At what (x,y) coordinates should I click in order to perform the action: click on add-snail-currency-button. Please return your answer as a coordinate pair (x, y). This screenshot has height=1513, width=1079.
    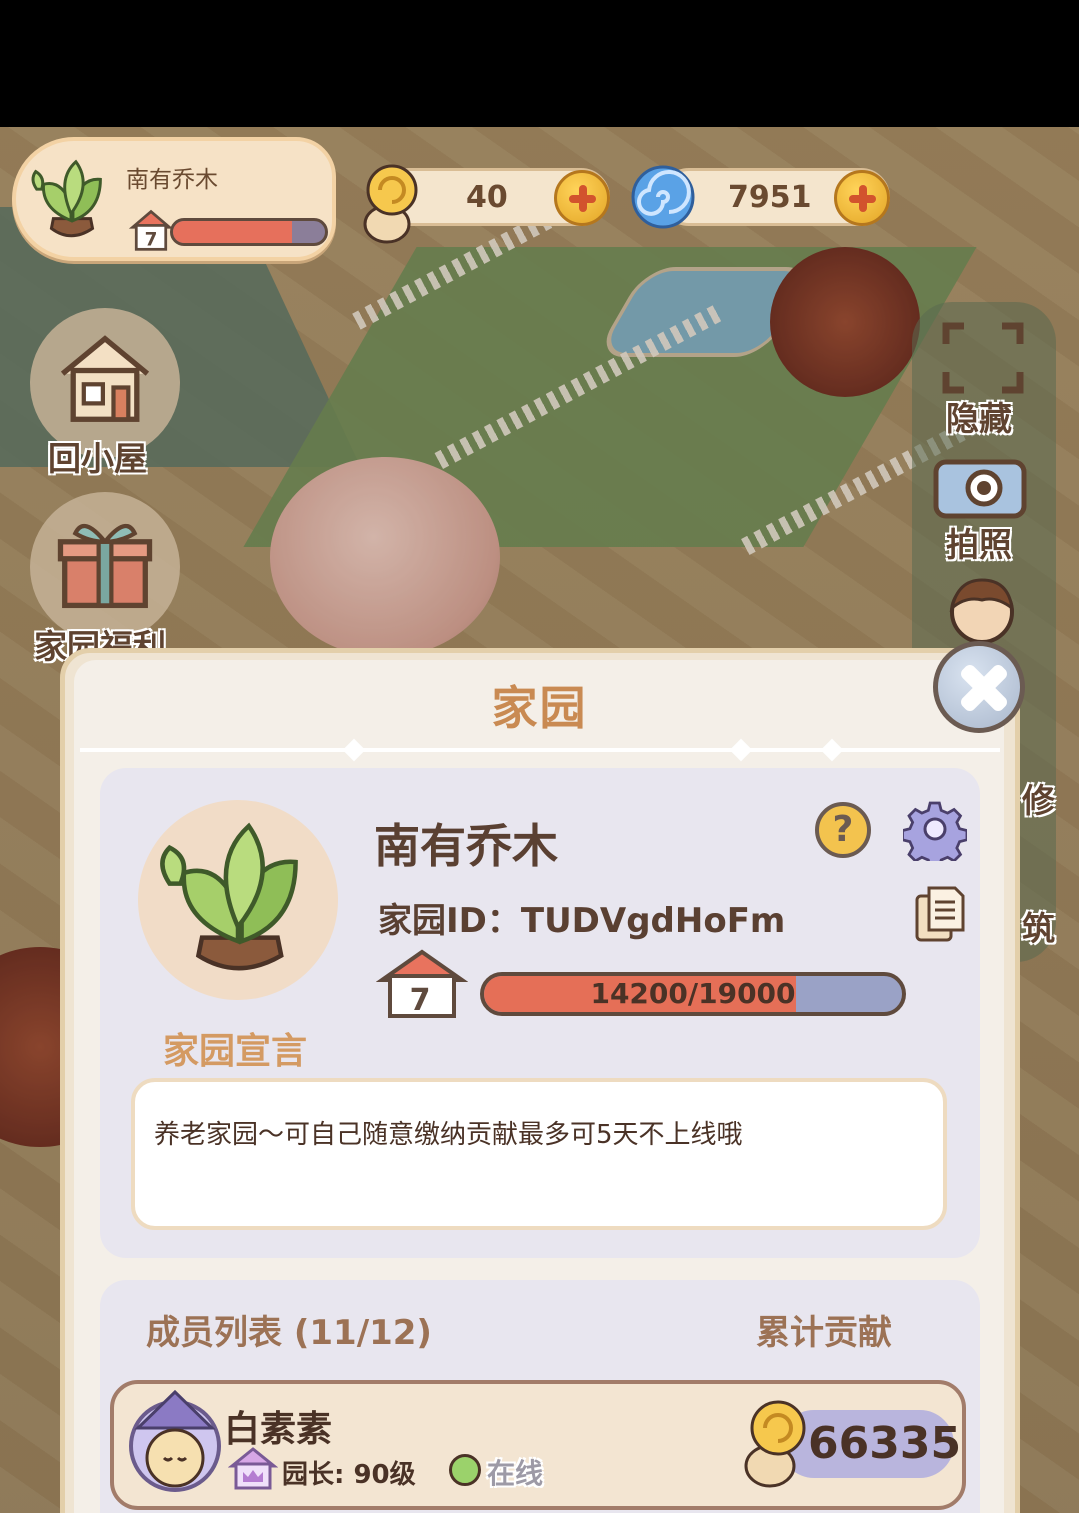
    Looking at the image, I should click on (582, 198).